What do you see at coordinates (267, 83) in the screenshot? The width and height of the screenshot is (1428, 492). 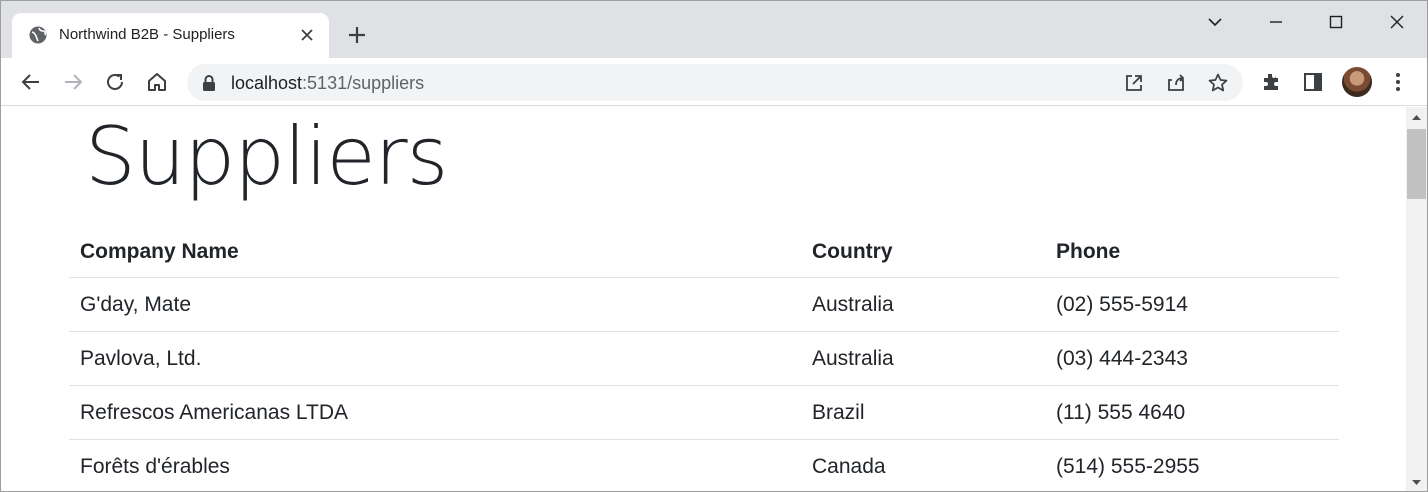 I see `url-host: localhost` at bounding box center [267, 83].